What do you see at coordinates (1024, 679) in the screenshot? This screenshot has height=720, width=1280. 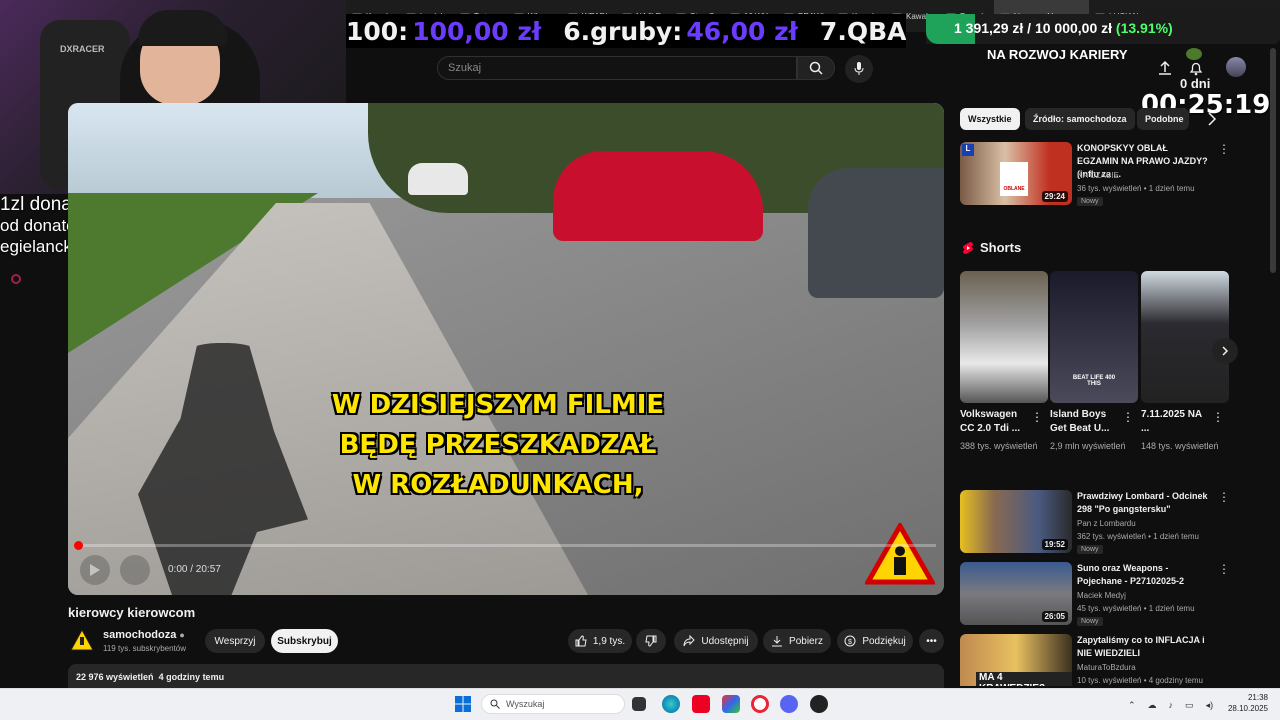 I see `thumb-caption: MA 4 KRAWĘDZIE?` at bounding box center [1024, 679].